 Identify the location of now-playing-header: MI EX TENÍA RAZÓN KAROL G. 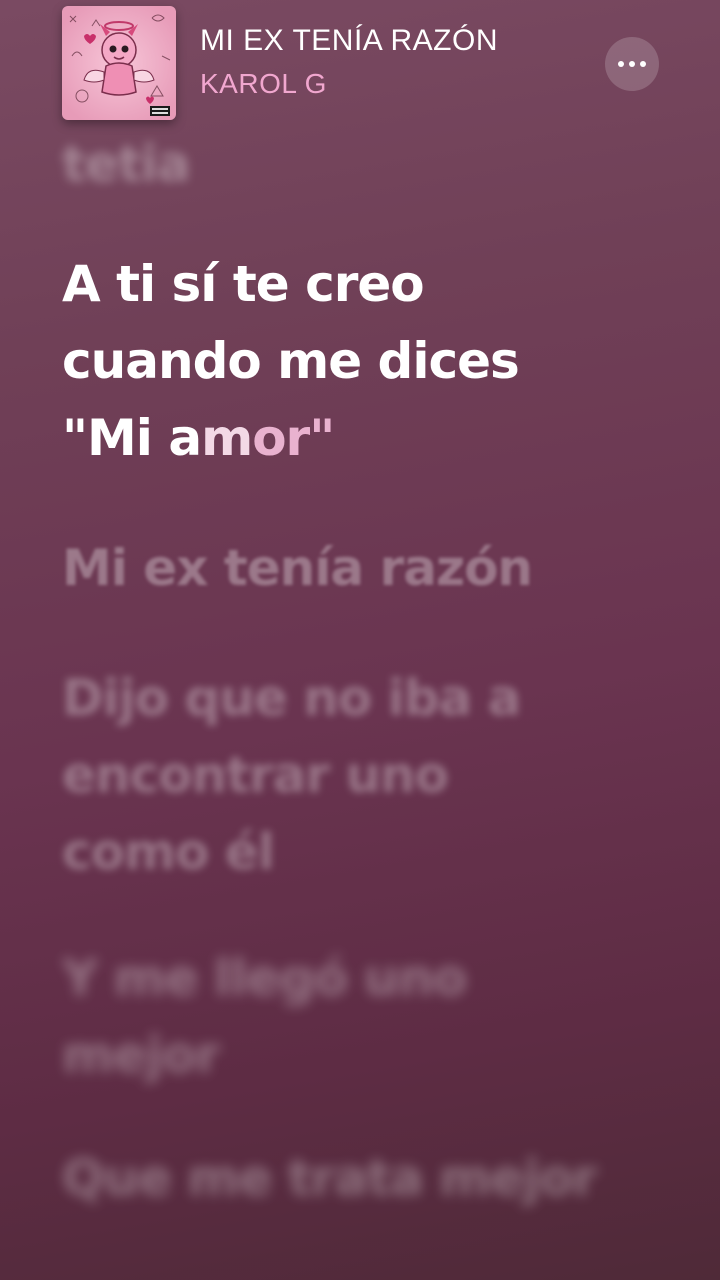
(360, 65).